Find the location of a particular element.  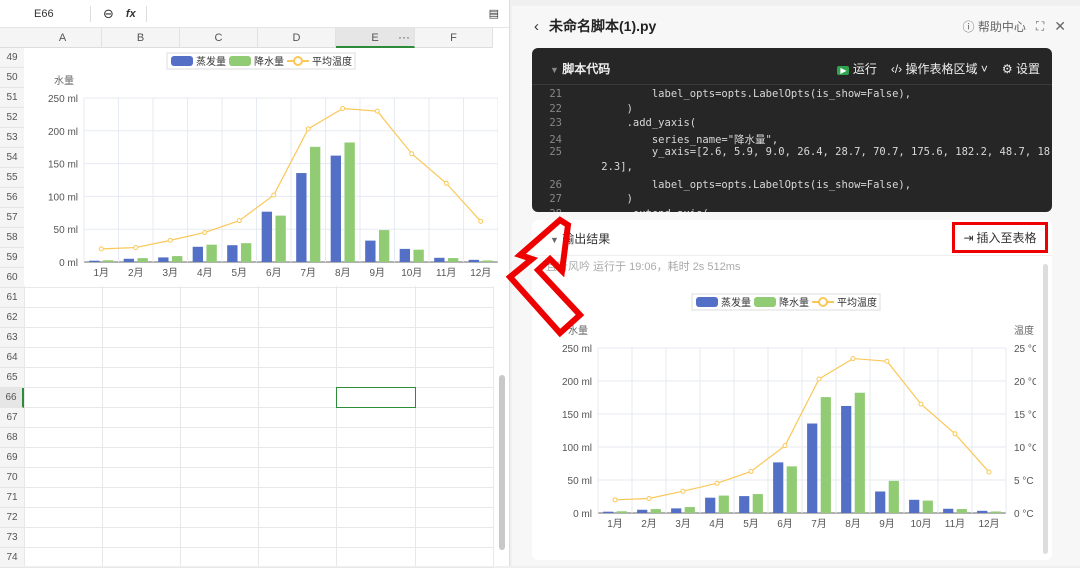

insert-to-sheet-button: ⇥ 插入至表格 is located at coordinates (1000, 237).